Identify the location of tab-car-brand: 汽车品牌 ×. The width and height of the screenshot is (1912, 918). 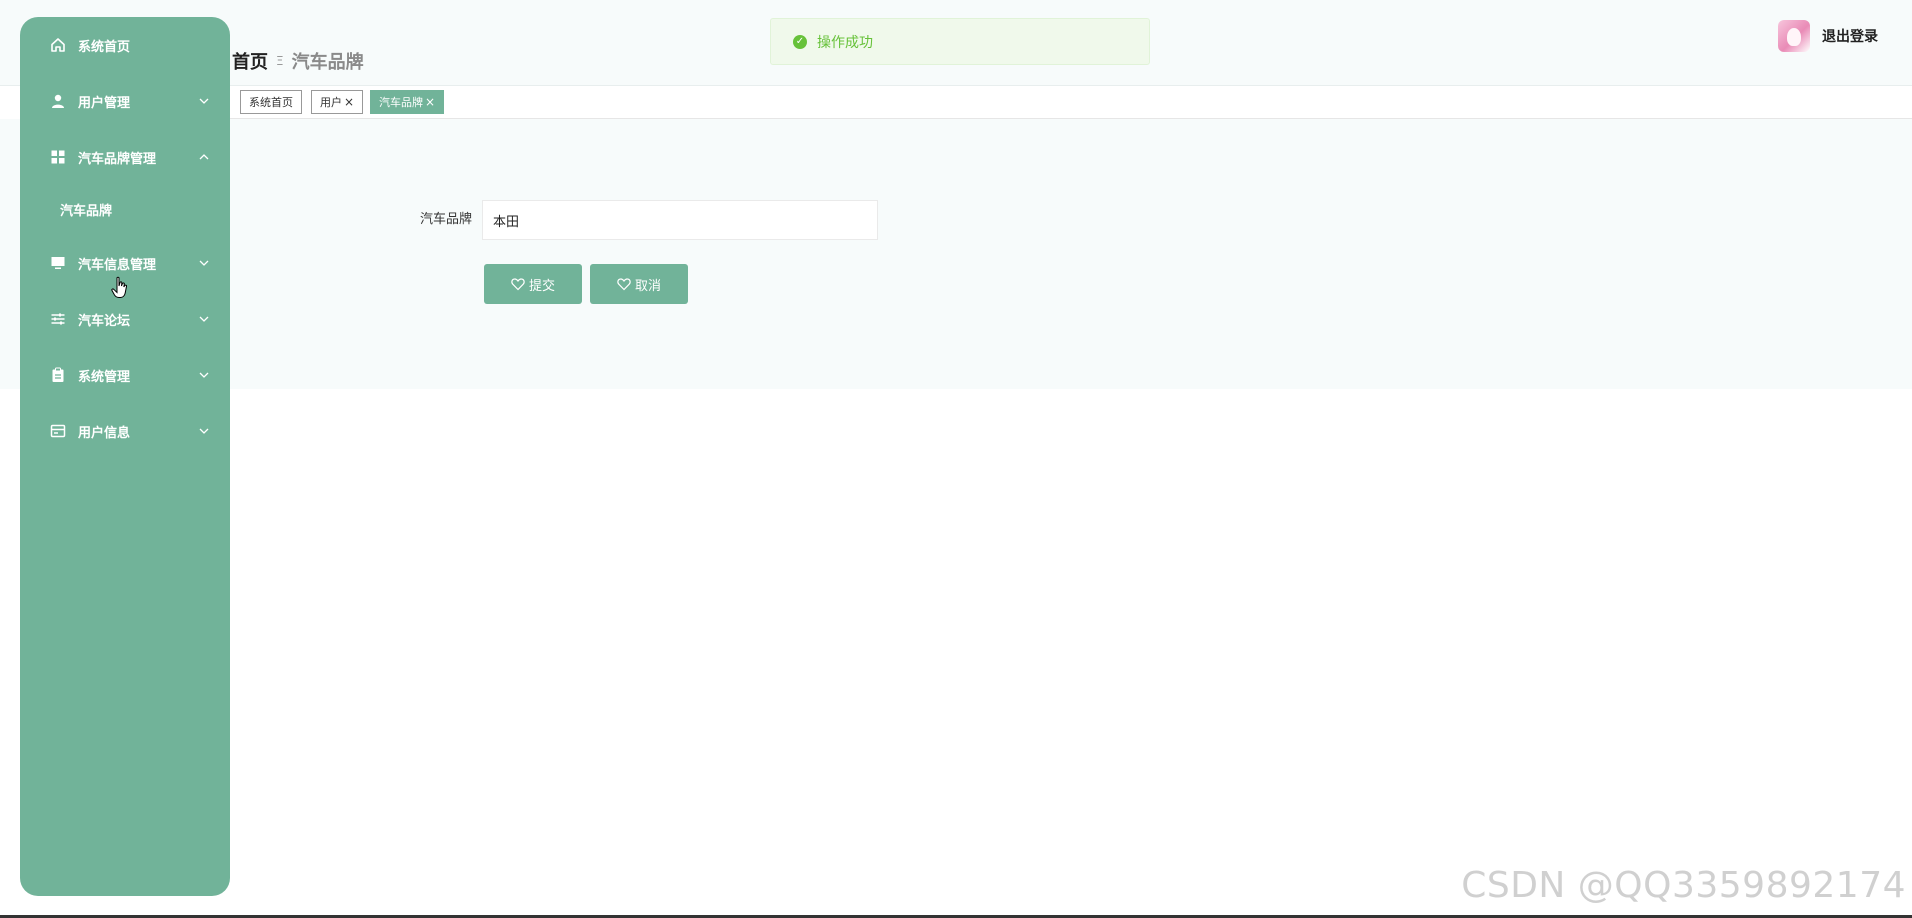
(407, 102).